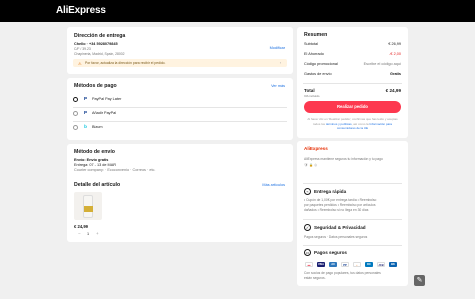  I want to click on maestro-logo-icon: ◐, so click(357, 264).